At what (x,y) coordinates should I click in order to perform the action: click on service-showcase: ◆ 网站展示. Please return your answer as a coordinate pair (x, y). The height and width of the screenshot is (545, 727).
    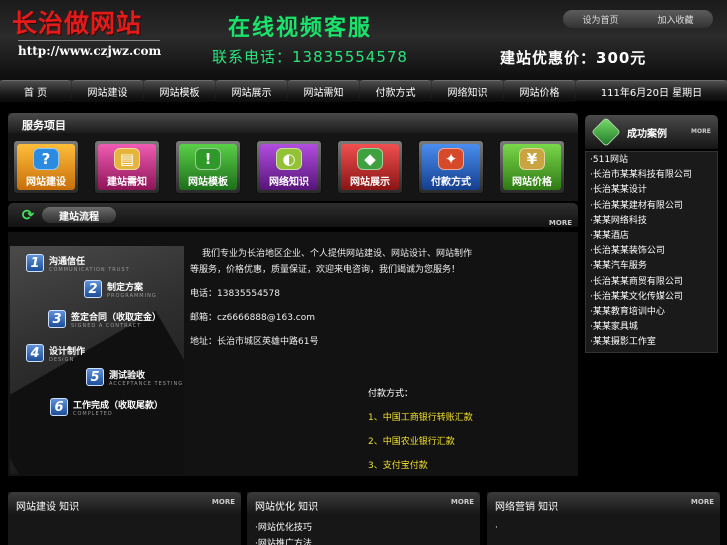
    Looking at the image, I should click on (370, 167).